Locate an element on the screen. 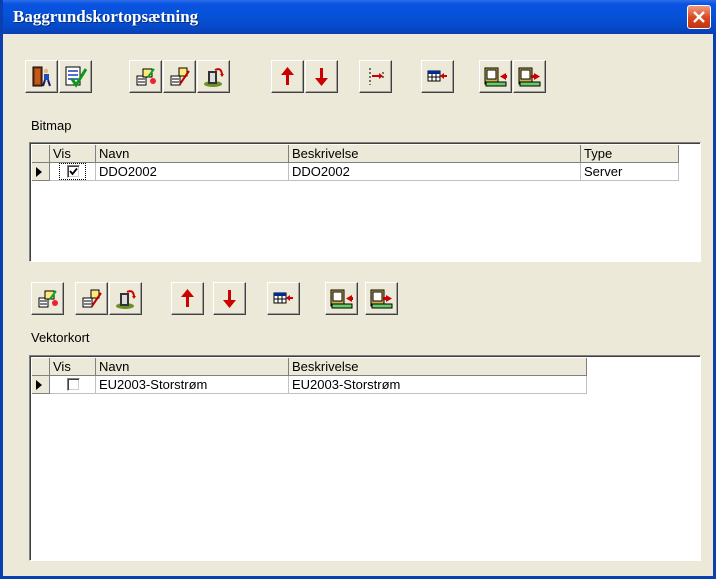 The width and height of the screenshot is (716, 579). bitmap-label: Bitmap is located at coordinates (51, 125).